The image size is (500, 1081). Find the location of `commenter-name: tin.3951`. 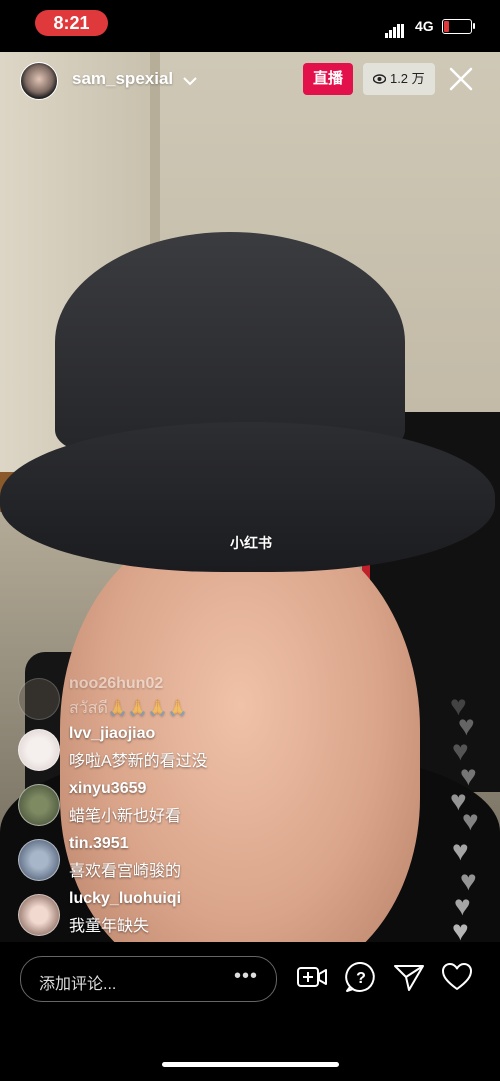

commenter-name: tin.3951 is located at coordinates (99, 844).